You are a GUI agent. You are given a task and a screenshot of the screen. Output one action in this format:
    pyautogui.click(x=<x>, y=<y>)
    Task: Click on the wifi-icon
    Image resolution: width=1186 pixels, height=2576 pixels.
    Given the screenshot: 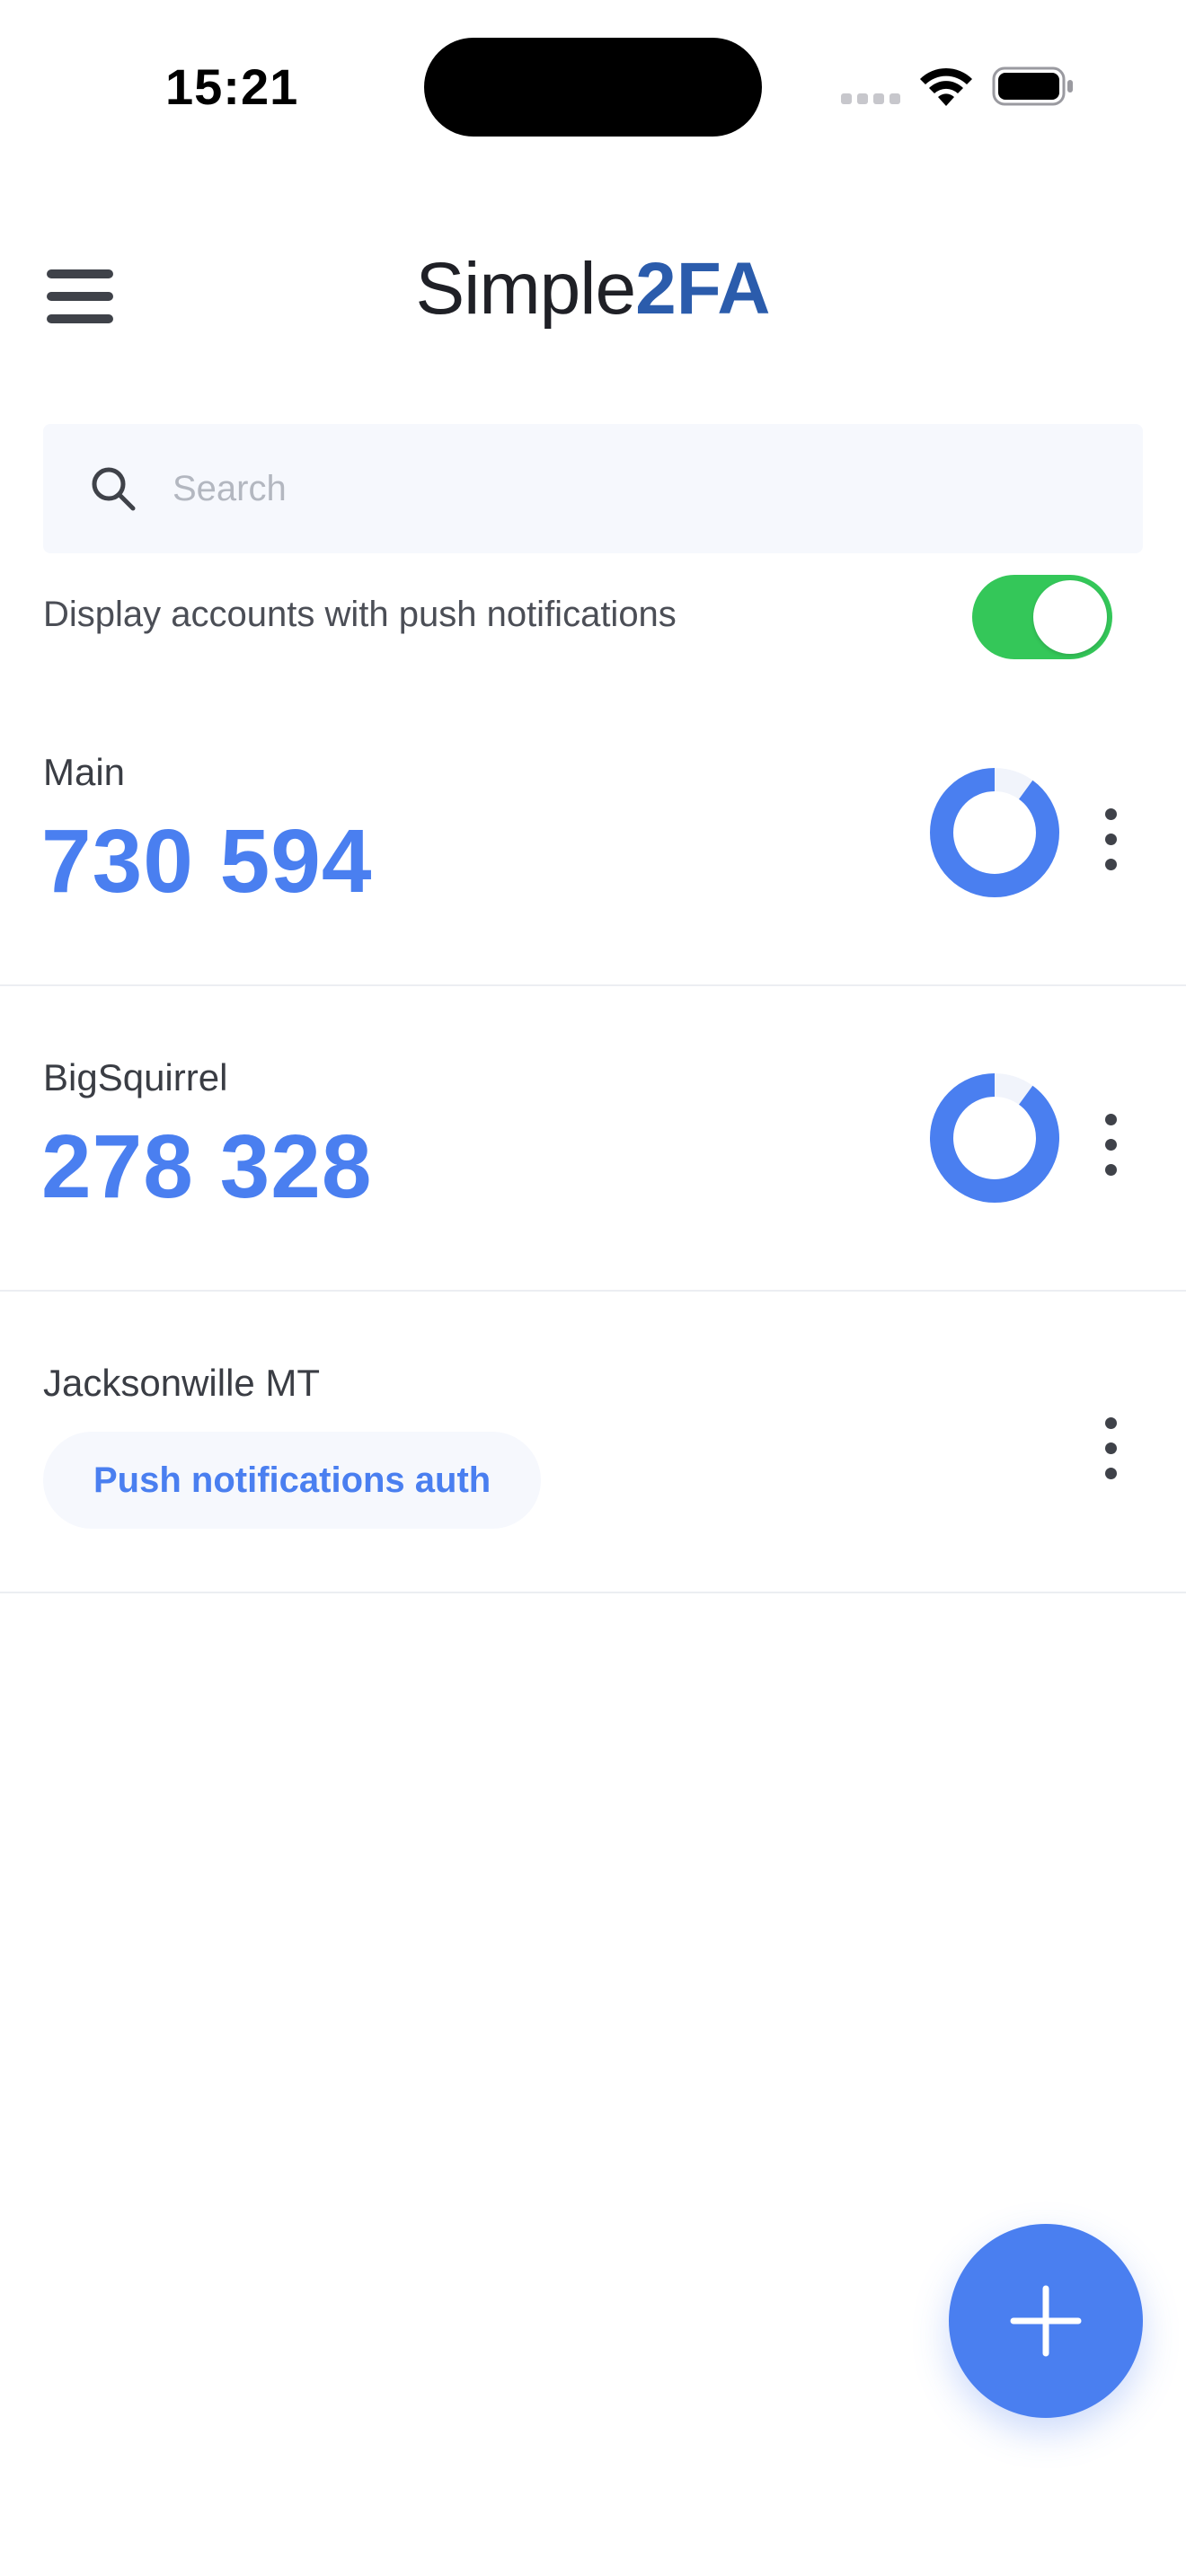 What is the action you would take?
    pyautogui.click(x=946, y=86)
    